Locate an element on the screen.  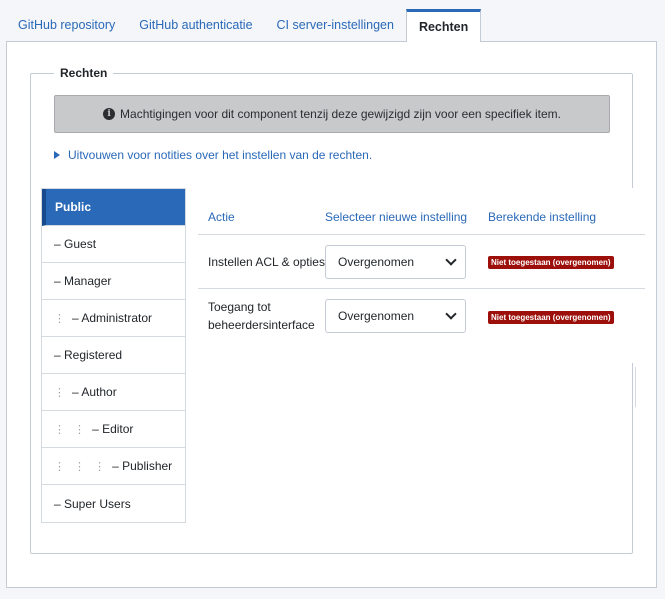
action-label: Instellen ACL & opties is located at coordinates (266, 261).